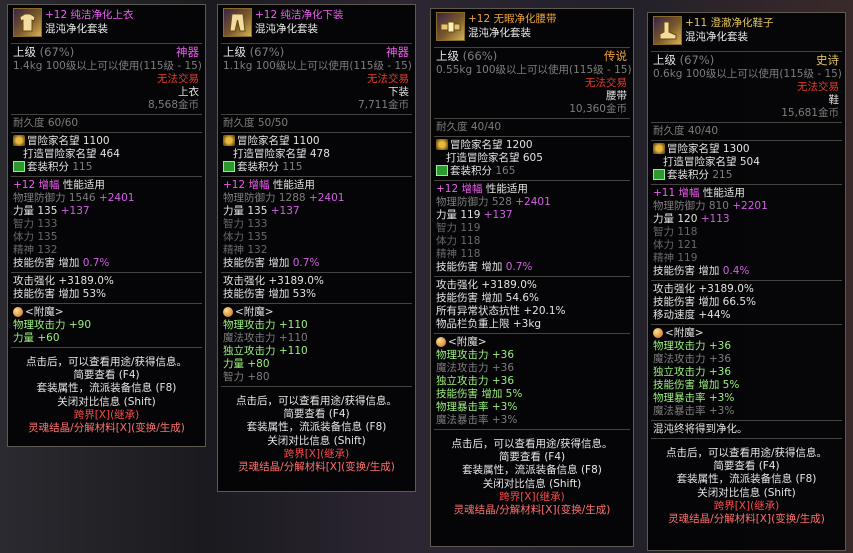 This screenshot has height=553, width=853. What do you see at coordinates (700, 429) in the screenshot?
I see `flavor-note: 混沌终将得到净化。` at bounding box center [700, 429].